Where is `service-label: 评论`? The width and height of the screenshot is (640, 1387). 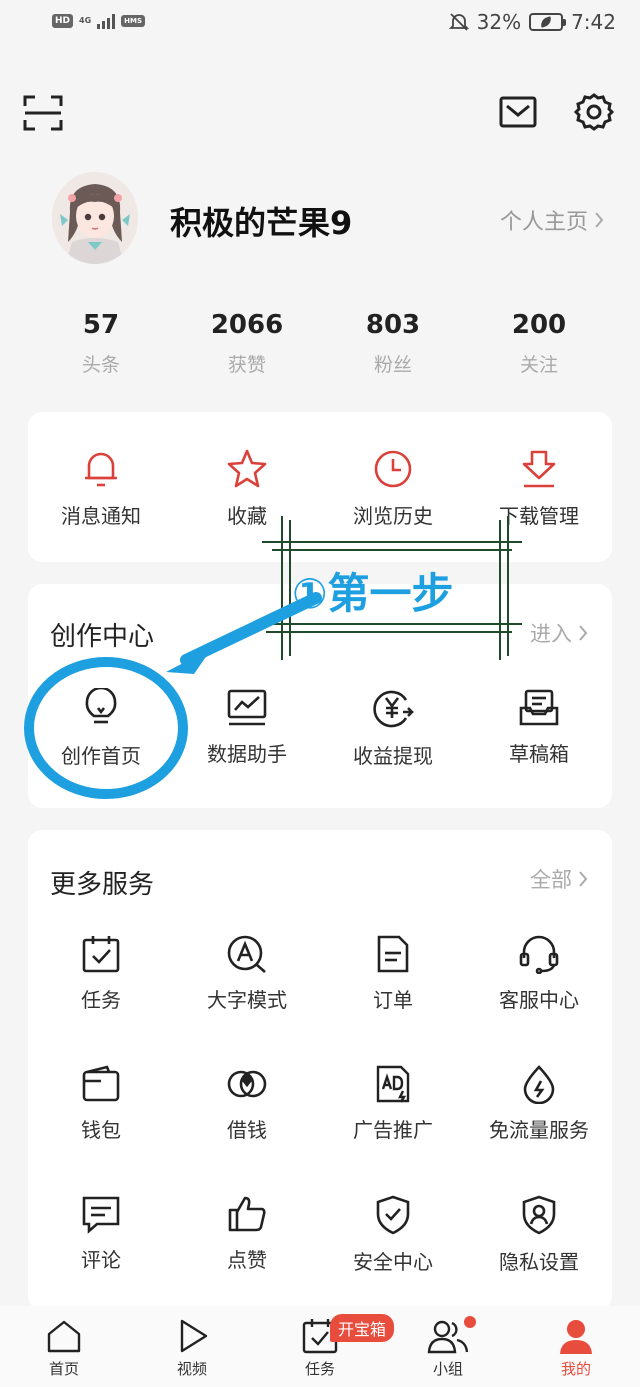
service-label: 评论 is located at coordinates (101, 1260).